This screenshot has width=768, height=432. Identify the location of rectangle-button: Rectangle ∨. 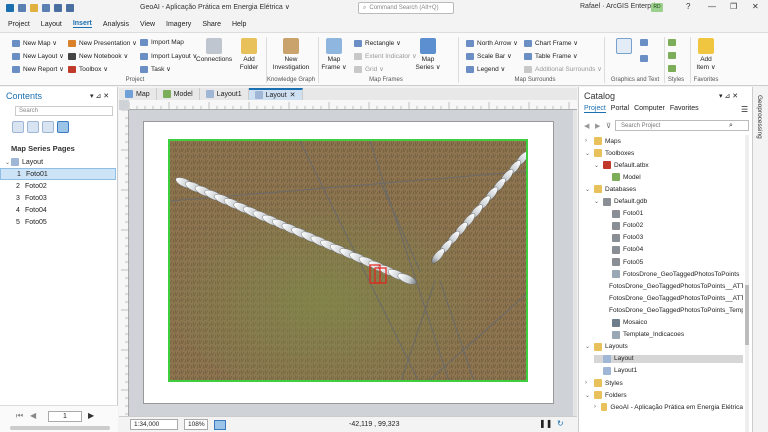
(377, 43).